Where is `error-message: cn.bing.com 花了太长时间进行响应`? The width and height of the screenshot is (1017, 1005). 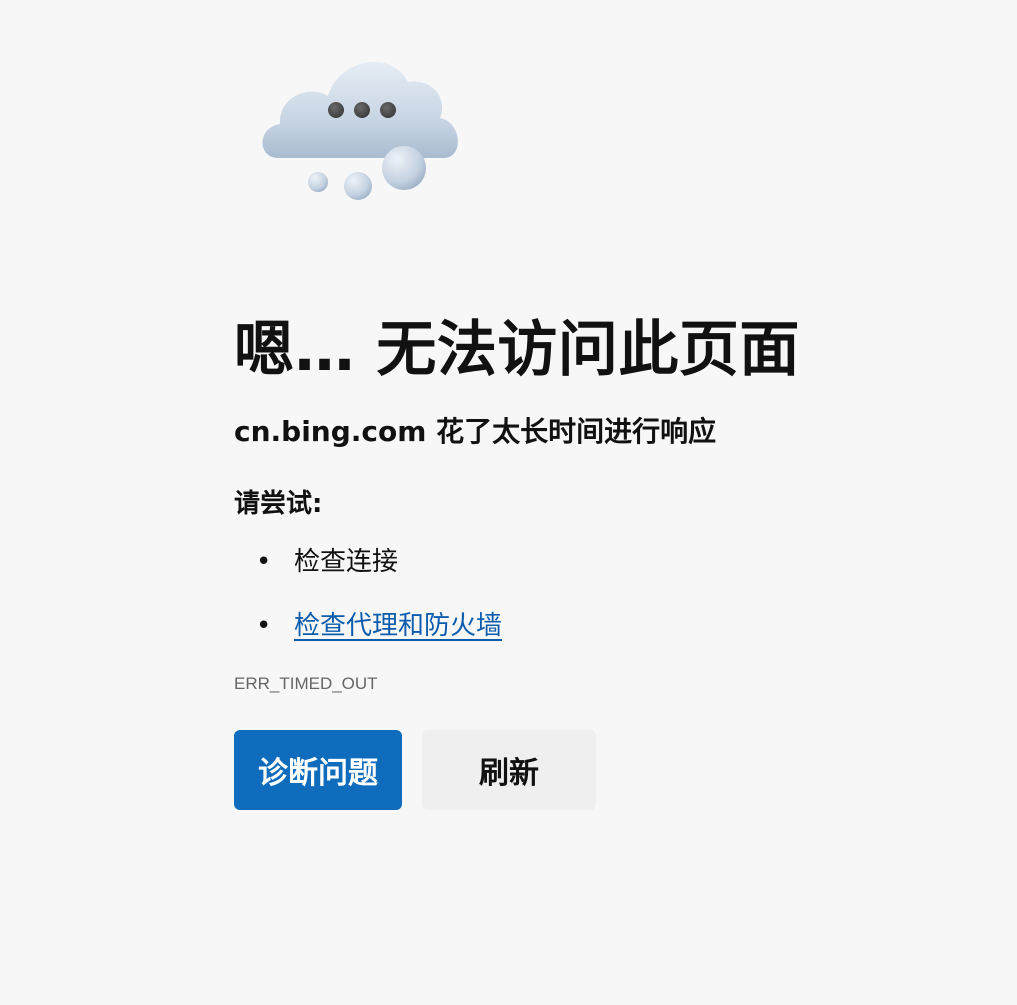 error-message: cn.bing.com 花了太长时间进行响应 is located at coordinates (475, 431).